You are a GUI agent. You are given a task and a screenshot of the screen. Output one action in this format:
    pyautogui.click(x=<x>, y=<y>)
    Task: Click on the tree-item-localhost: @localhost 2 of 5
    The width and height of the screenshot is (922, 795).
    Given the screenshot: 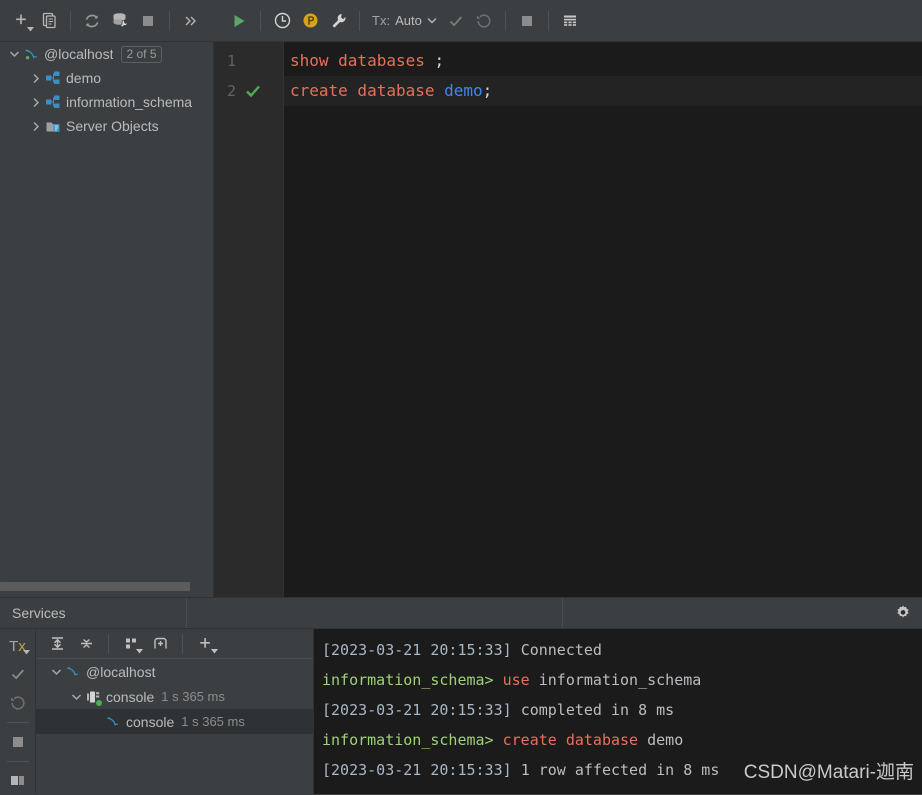 What is the action you would take?
    pyautogui.click(x=106, y=54)
    